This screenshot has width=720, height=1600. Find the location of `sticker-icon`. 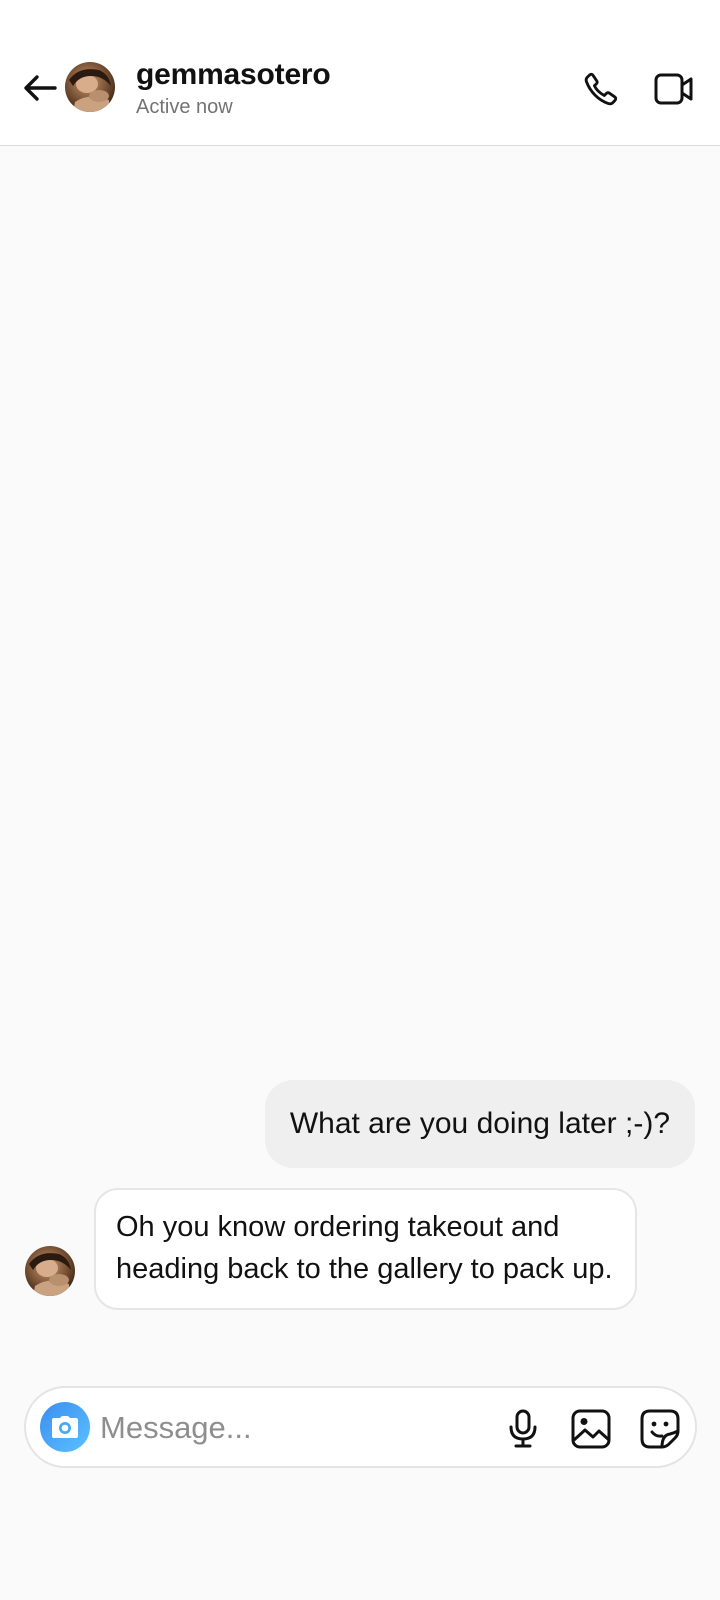

sticker-icon is located at coordinates (660, 1429).